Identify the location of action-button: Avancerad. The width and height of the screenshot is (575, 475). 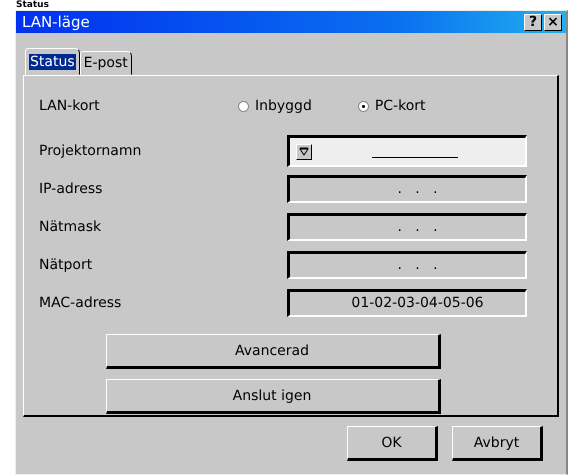
(273, 351).